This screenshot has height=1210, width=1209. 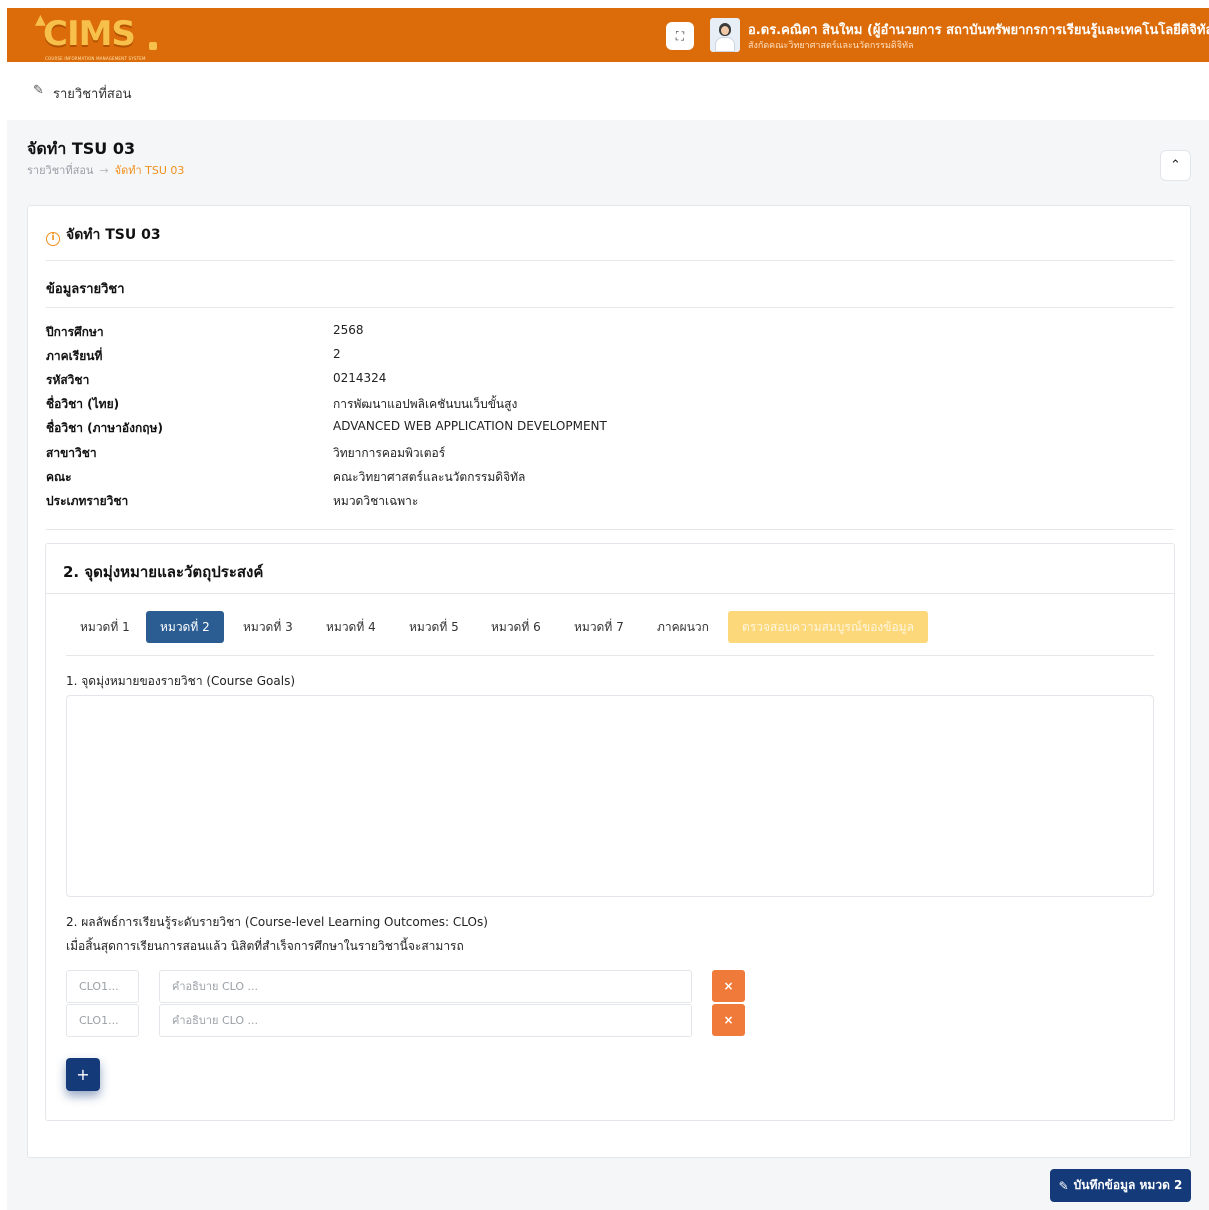 What do you see at coordinates (337, 354) in the screenshot?
I see `info-value: 2` at bounding box center [337, 354].